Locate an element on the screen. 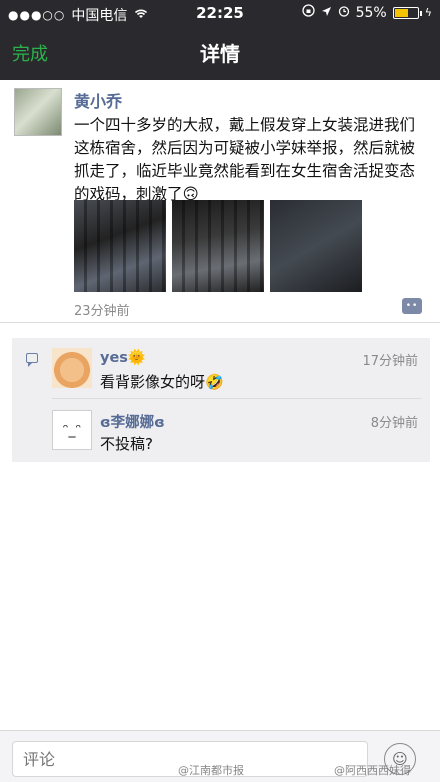 The width and height of the screenshot is (440, 782). comment-text: 看背影像女的呀🤣 is located at coordinates (162, 382).